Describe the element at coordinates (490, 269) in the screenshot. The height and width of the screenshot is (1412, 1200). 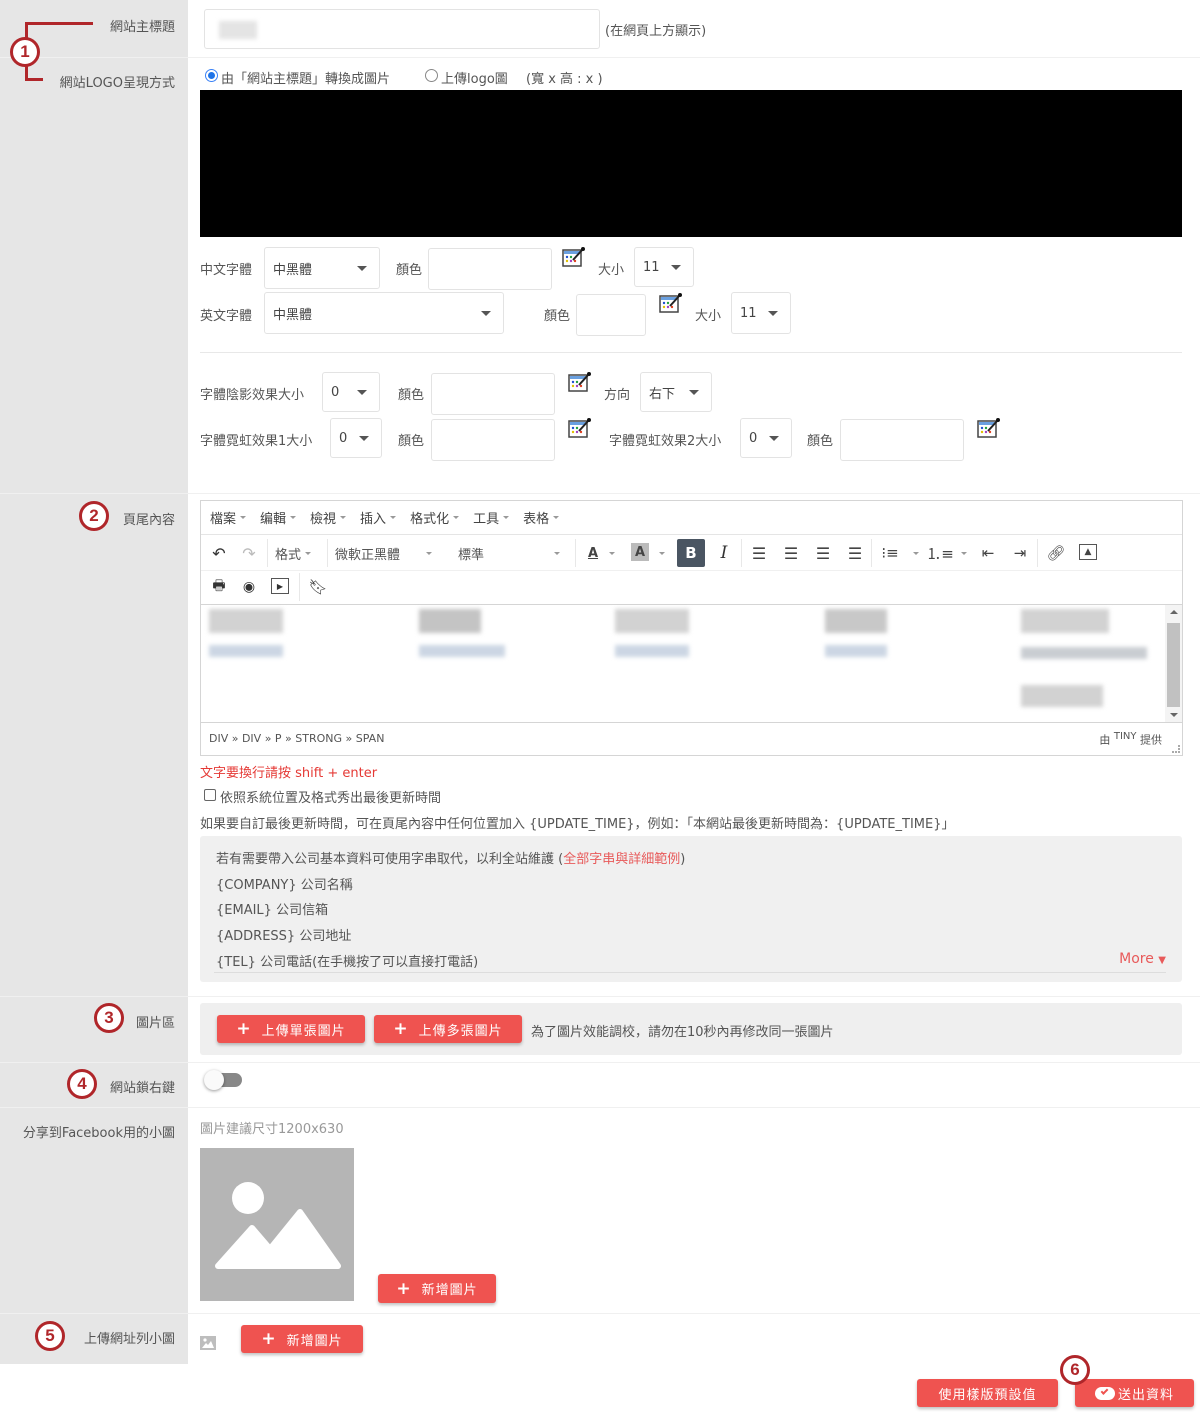
I see `chinese-color-input` at that location.